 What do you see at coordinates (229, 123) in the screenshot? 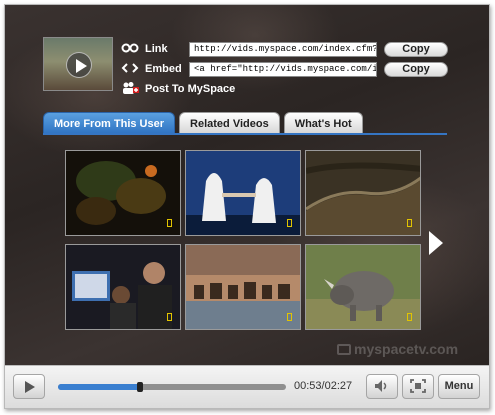
I see `tab-related-videos: Related Videos` at bounding box center [229, 123].